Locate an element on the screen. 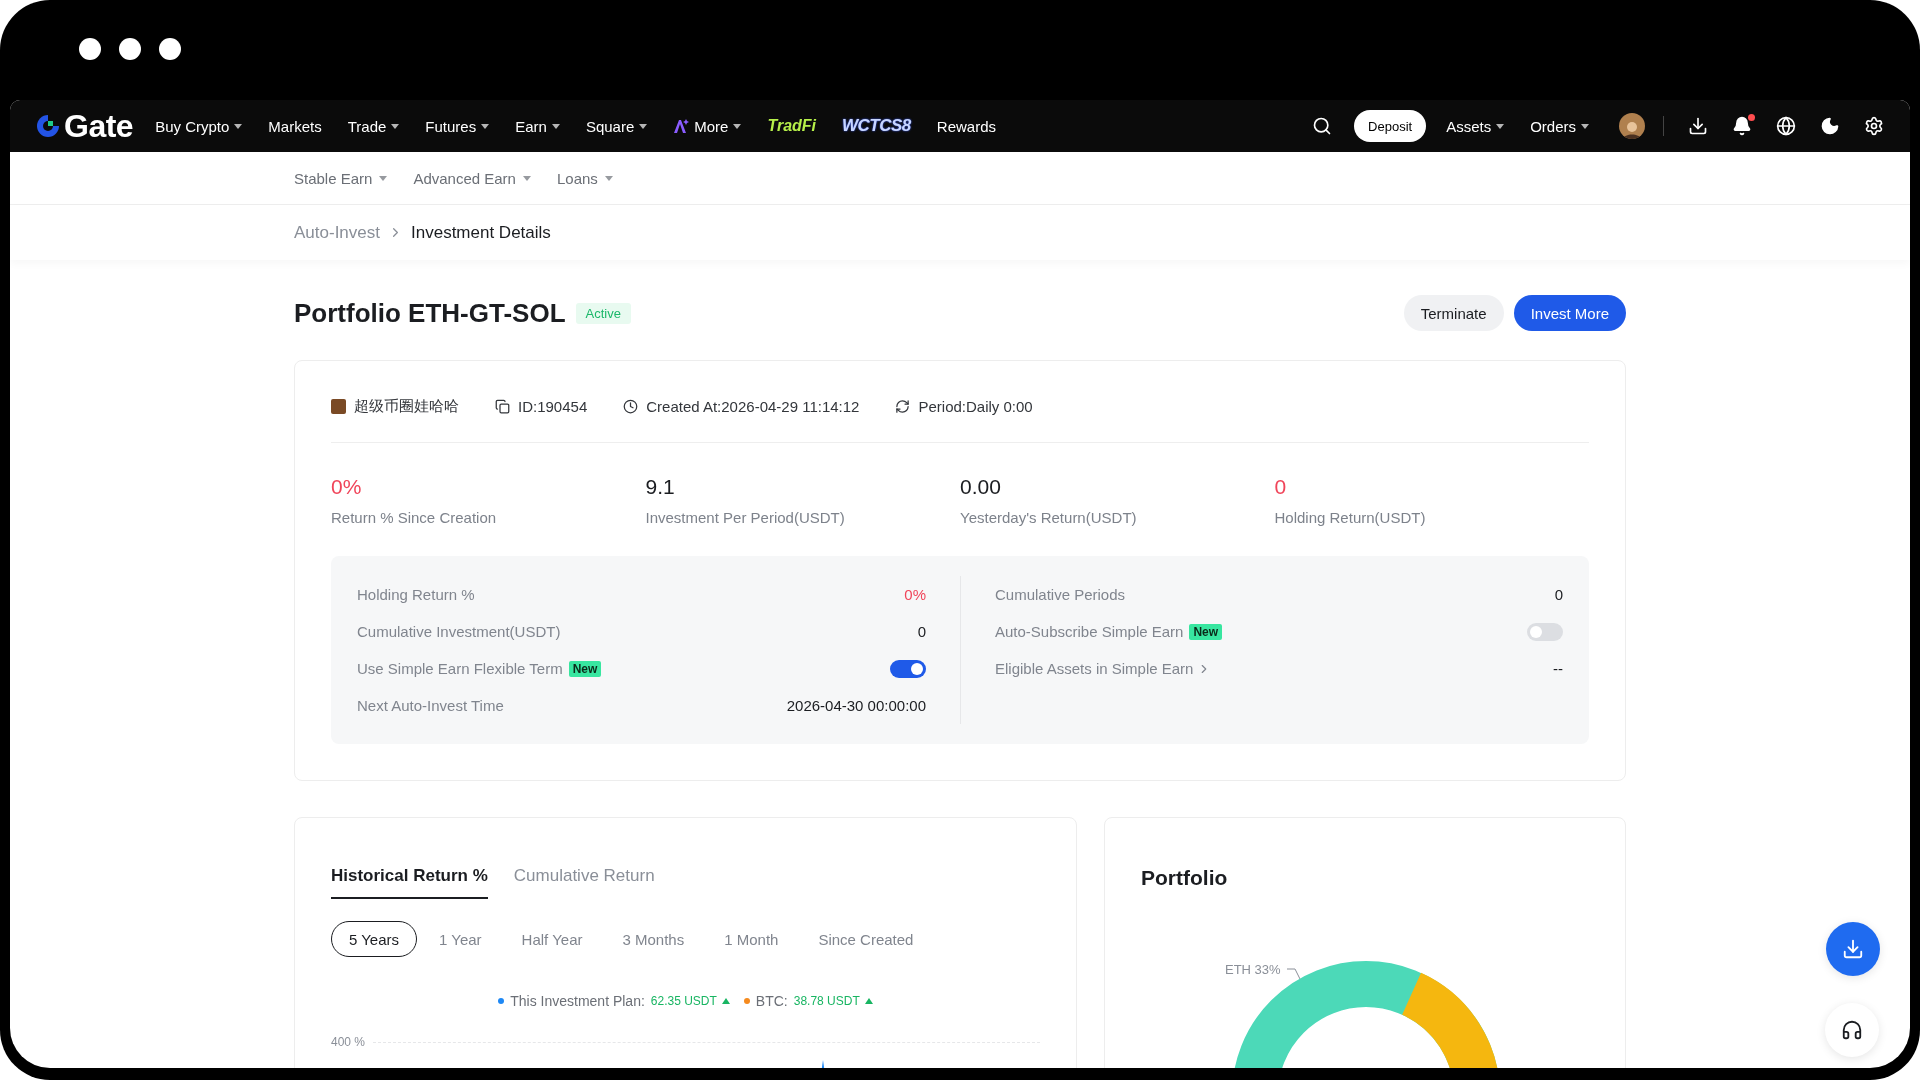 The height and width of the screenshot is (1080, 1920). nav-item: WCTCS8 is located at coordinates (876, 126).